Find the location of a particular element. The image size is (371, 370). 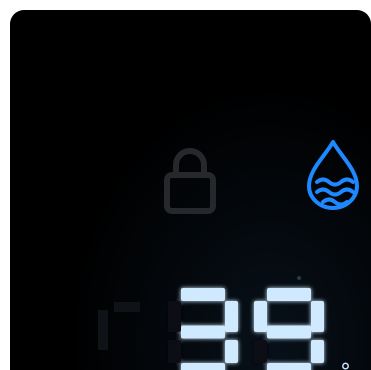

digit-ones is located at coordinates (289, 329).